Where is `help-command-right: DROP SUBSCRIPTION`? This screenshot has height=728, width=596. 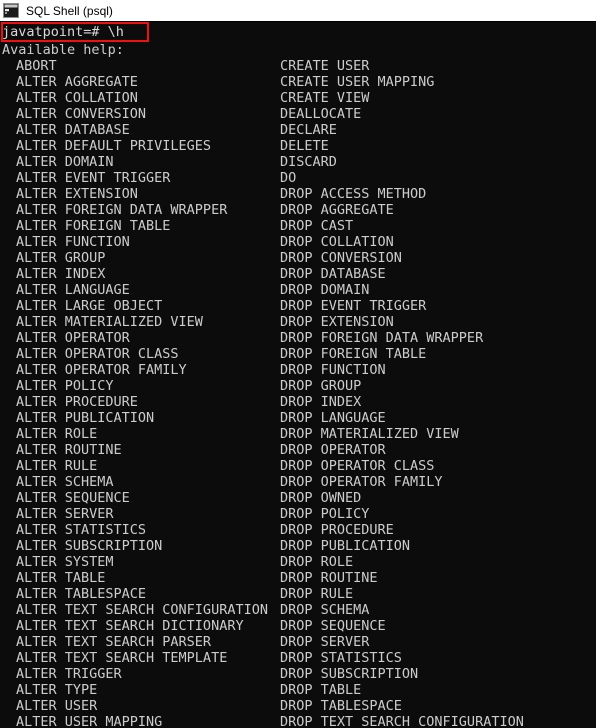 help-command-right: DROP SUBSCRIPTION is located at coordinates (349, 674).